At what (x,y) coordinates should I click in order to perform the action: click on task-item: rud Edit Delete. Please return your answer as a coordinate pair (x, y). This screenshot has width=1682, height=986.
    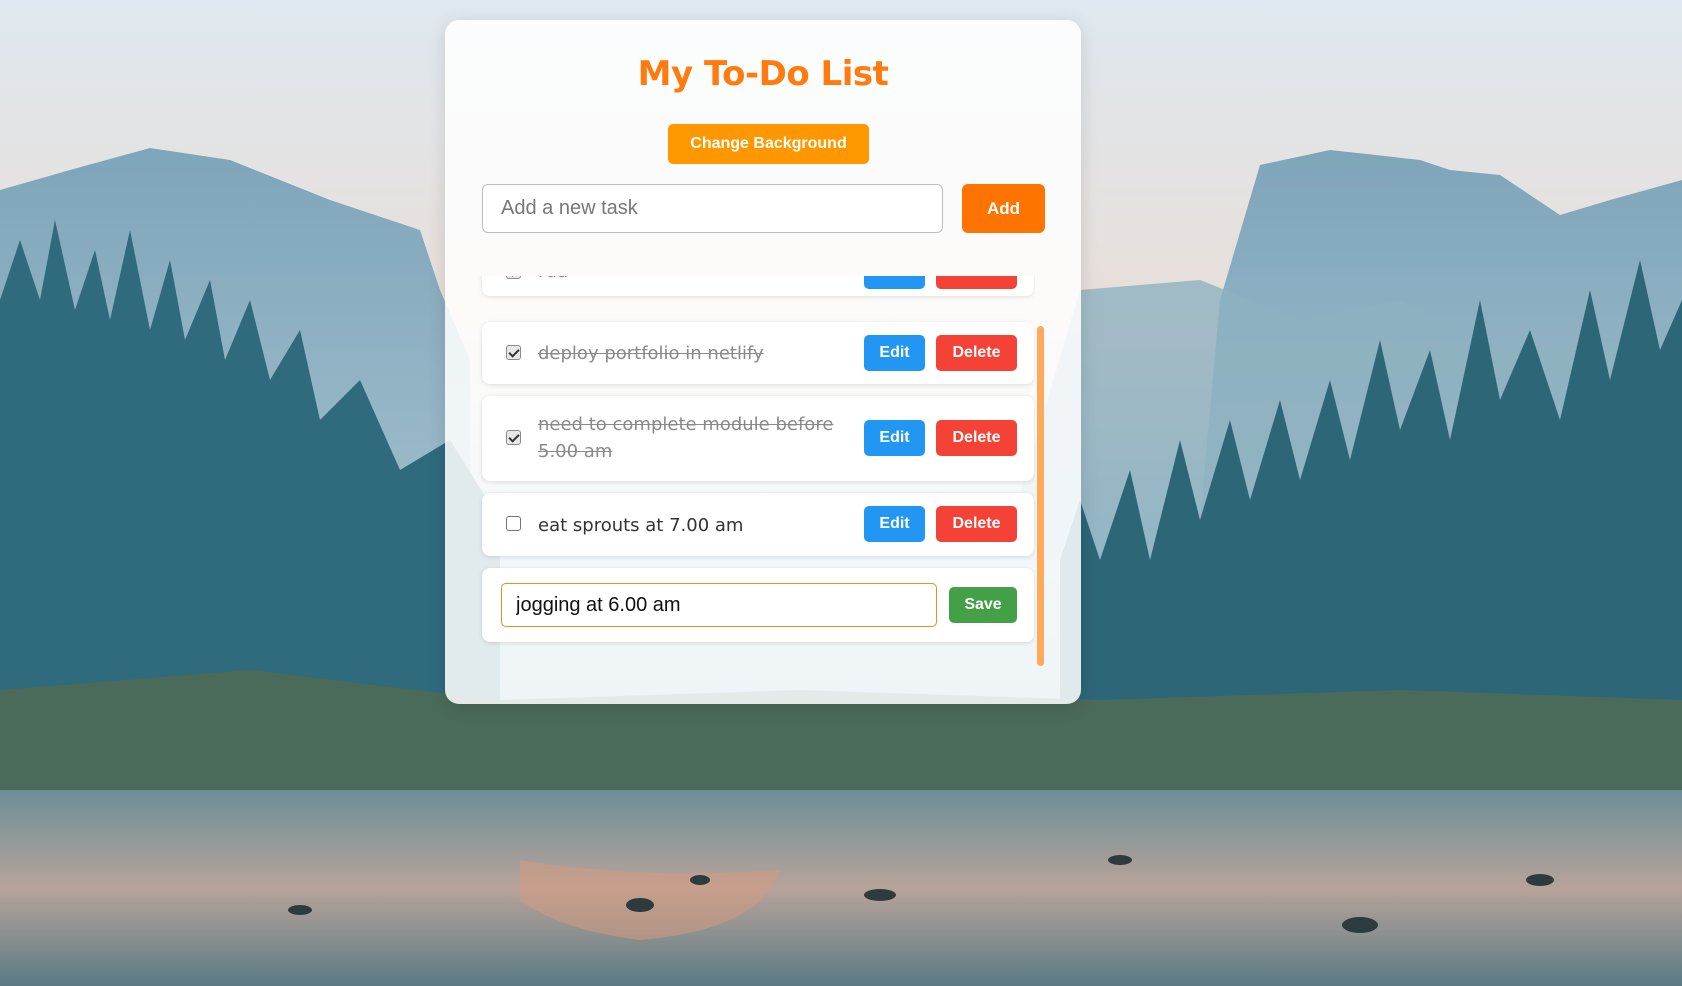
    Looking at the image, I should click on (758, 286).